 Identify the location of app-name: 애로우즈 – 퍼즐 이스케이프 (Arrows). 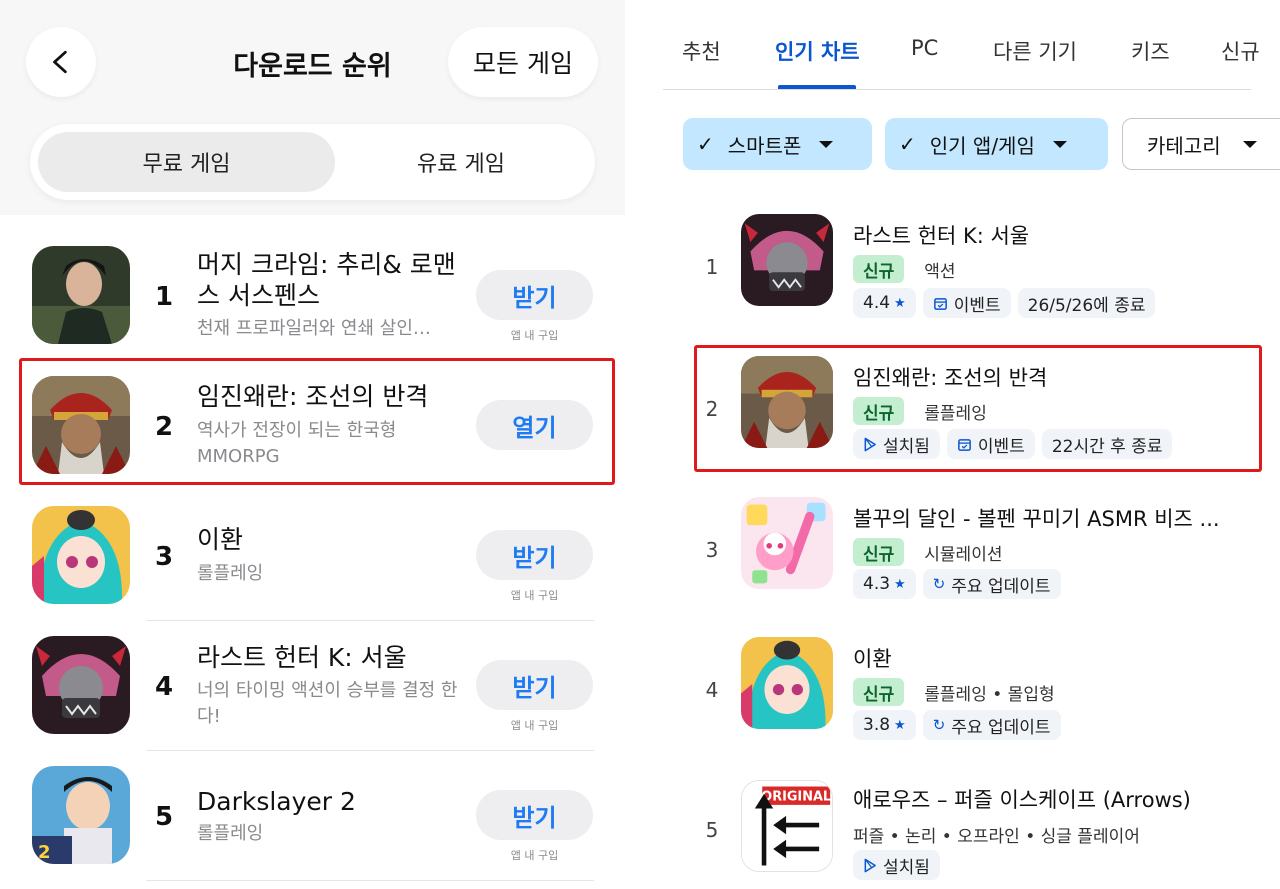
(1022, 800).